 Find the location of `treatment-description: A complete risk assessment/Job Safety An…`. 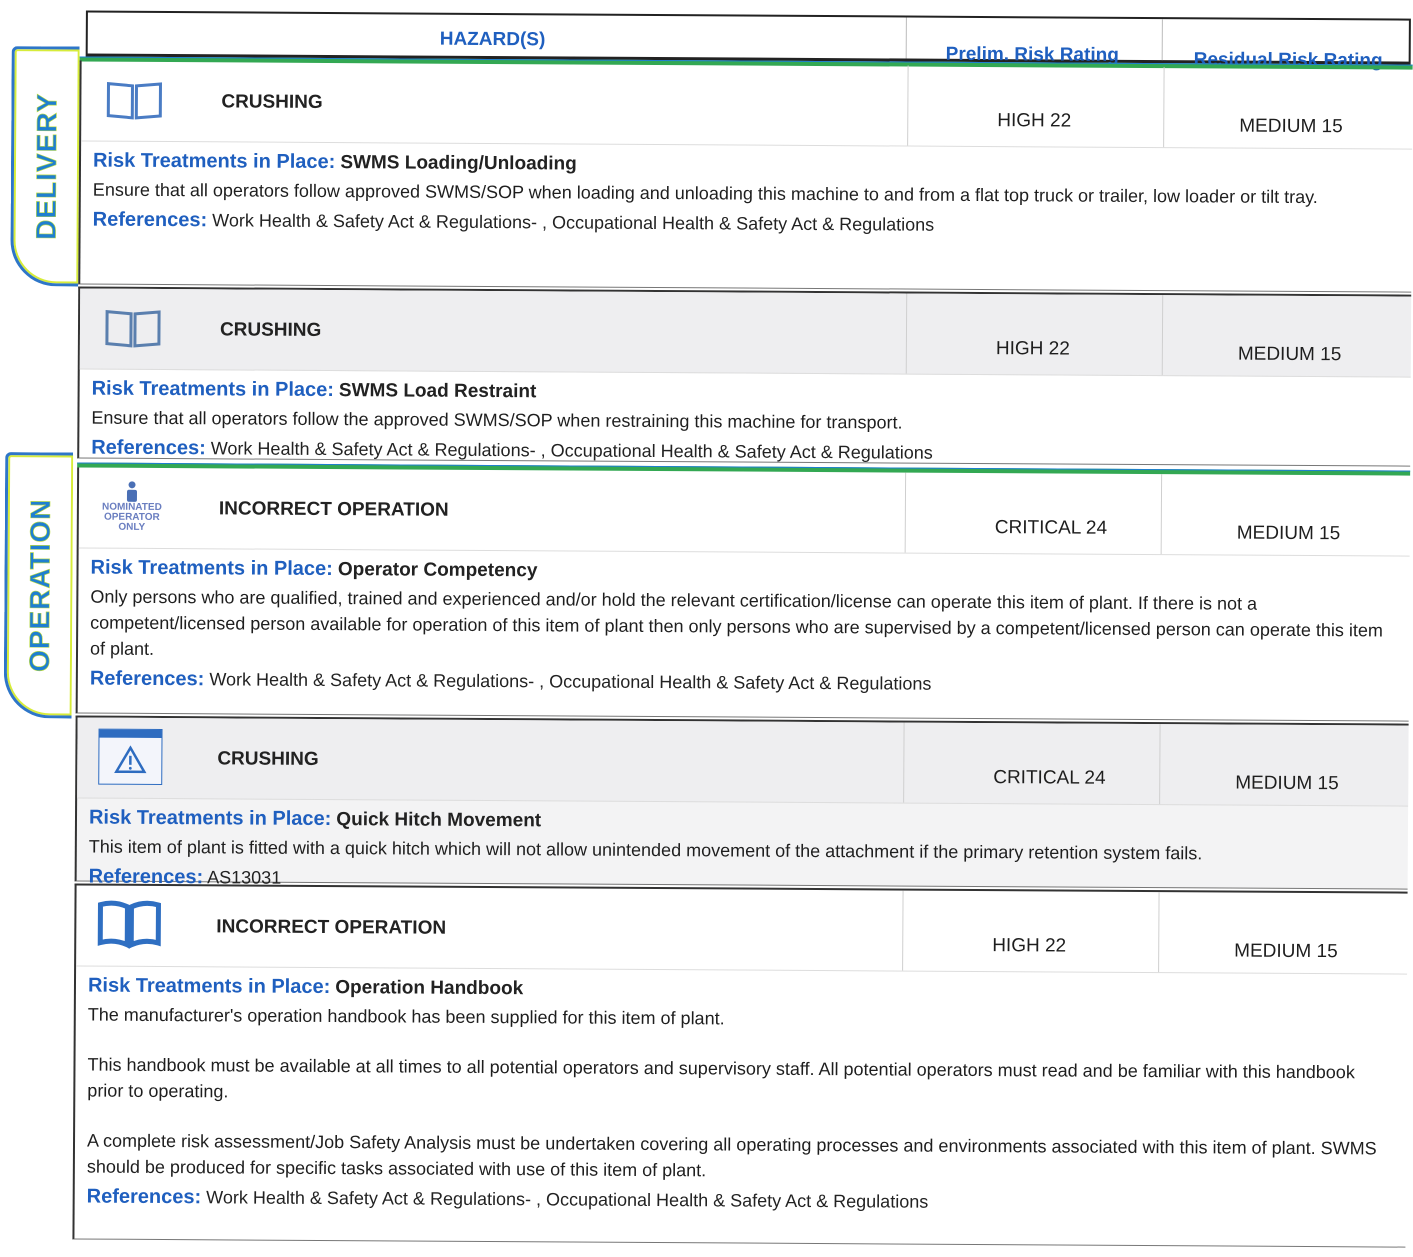

treatment-description: A complete risk assessment/Job Safety An… is located at coordinates (739, 1158).